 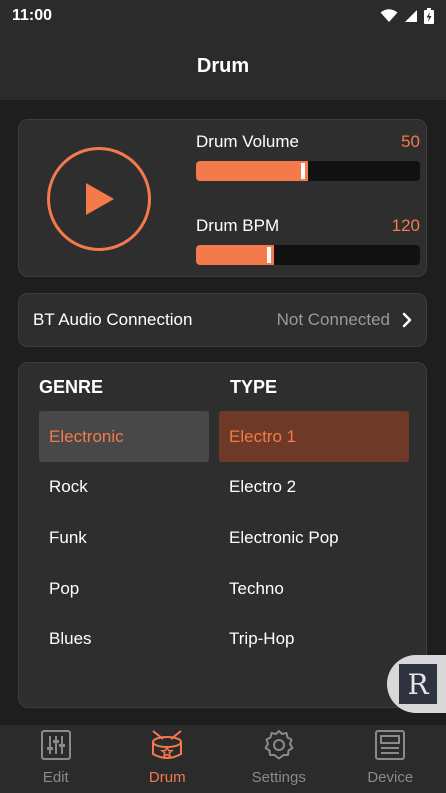 What do you see at coordinates (304, 537) in the screenshot?
I see `type-item: Electronic Pop` at bounding box center [304, 537].